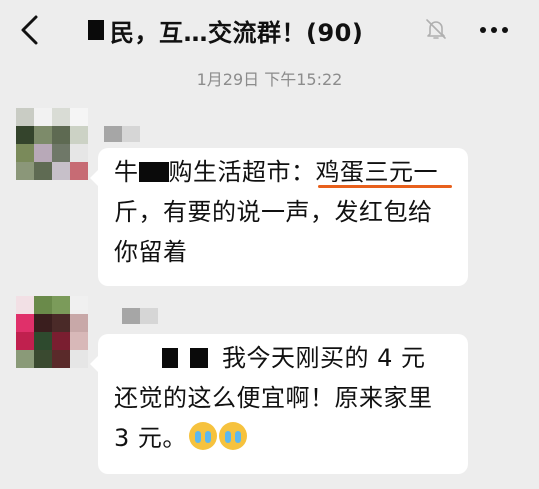 The width and height of the screenshot is (539, 489). I want to click on highlighted-text: 鸡蛋三元一, so click(376, 172).